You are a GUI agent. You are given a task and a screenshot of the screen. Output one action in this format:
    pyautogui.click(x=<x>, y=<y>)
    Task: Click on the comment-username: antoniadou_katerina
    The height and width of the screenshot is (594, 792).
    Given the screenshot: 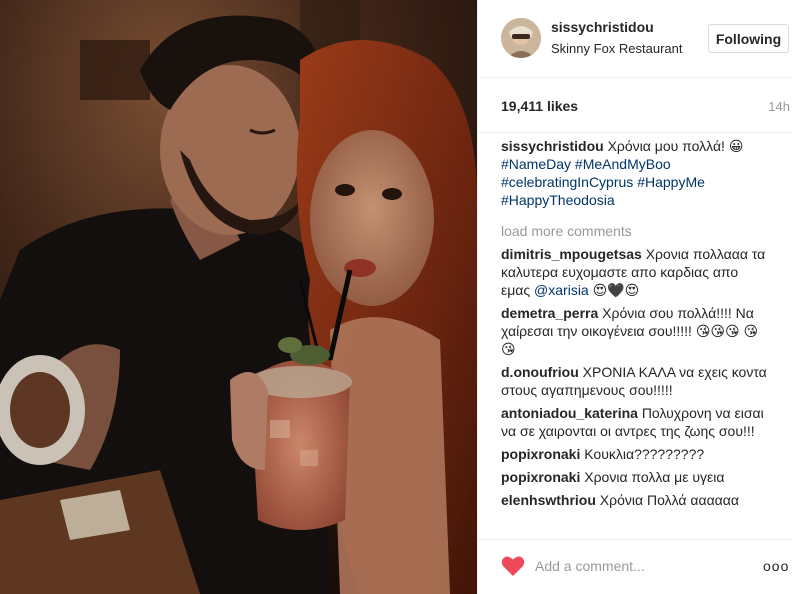 What is the action you would take?
    pyautogui.click(x=569, y=413)
    